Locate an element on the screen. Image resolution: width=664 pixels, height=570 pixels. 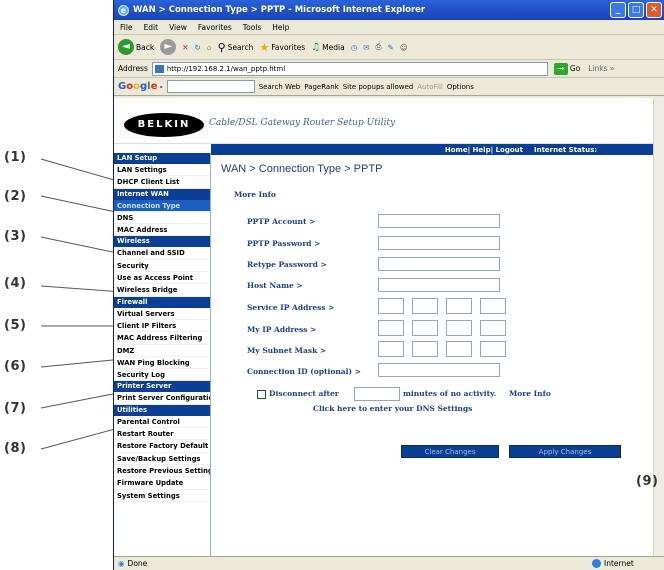
apply-changes-button: Apply Changes is located at coordinates (565, 451).